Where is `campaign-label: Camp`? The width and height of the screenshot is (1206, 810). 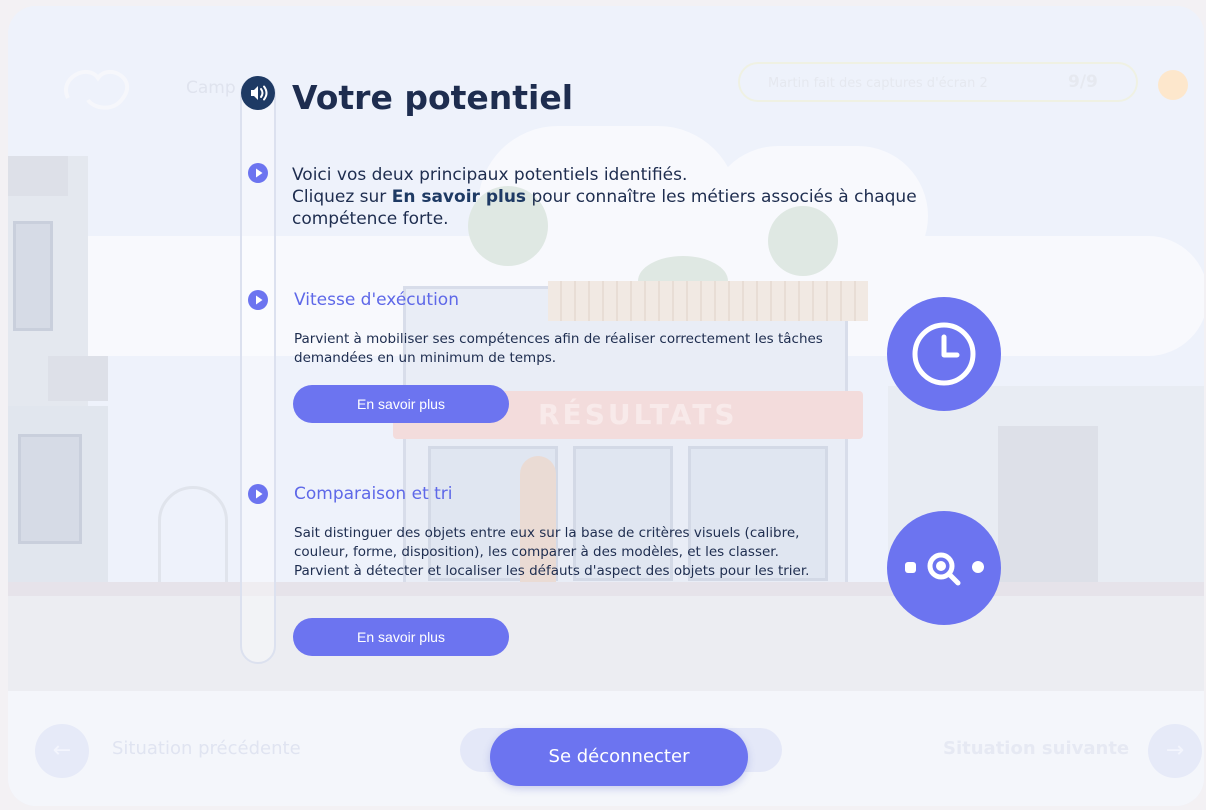
campaign-label: Camp is located at coordinates (211, 88).